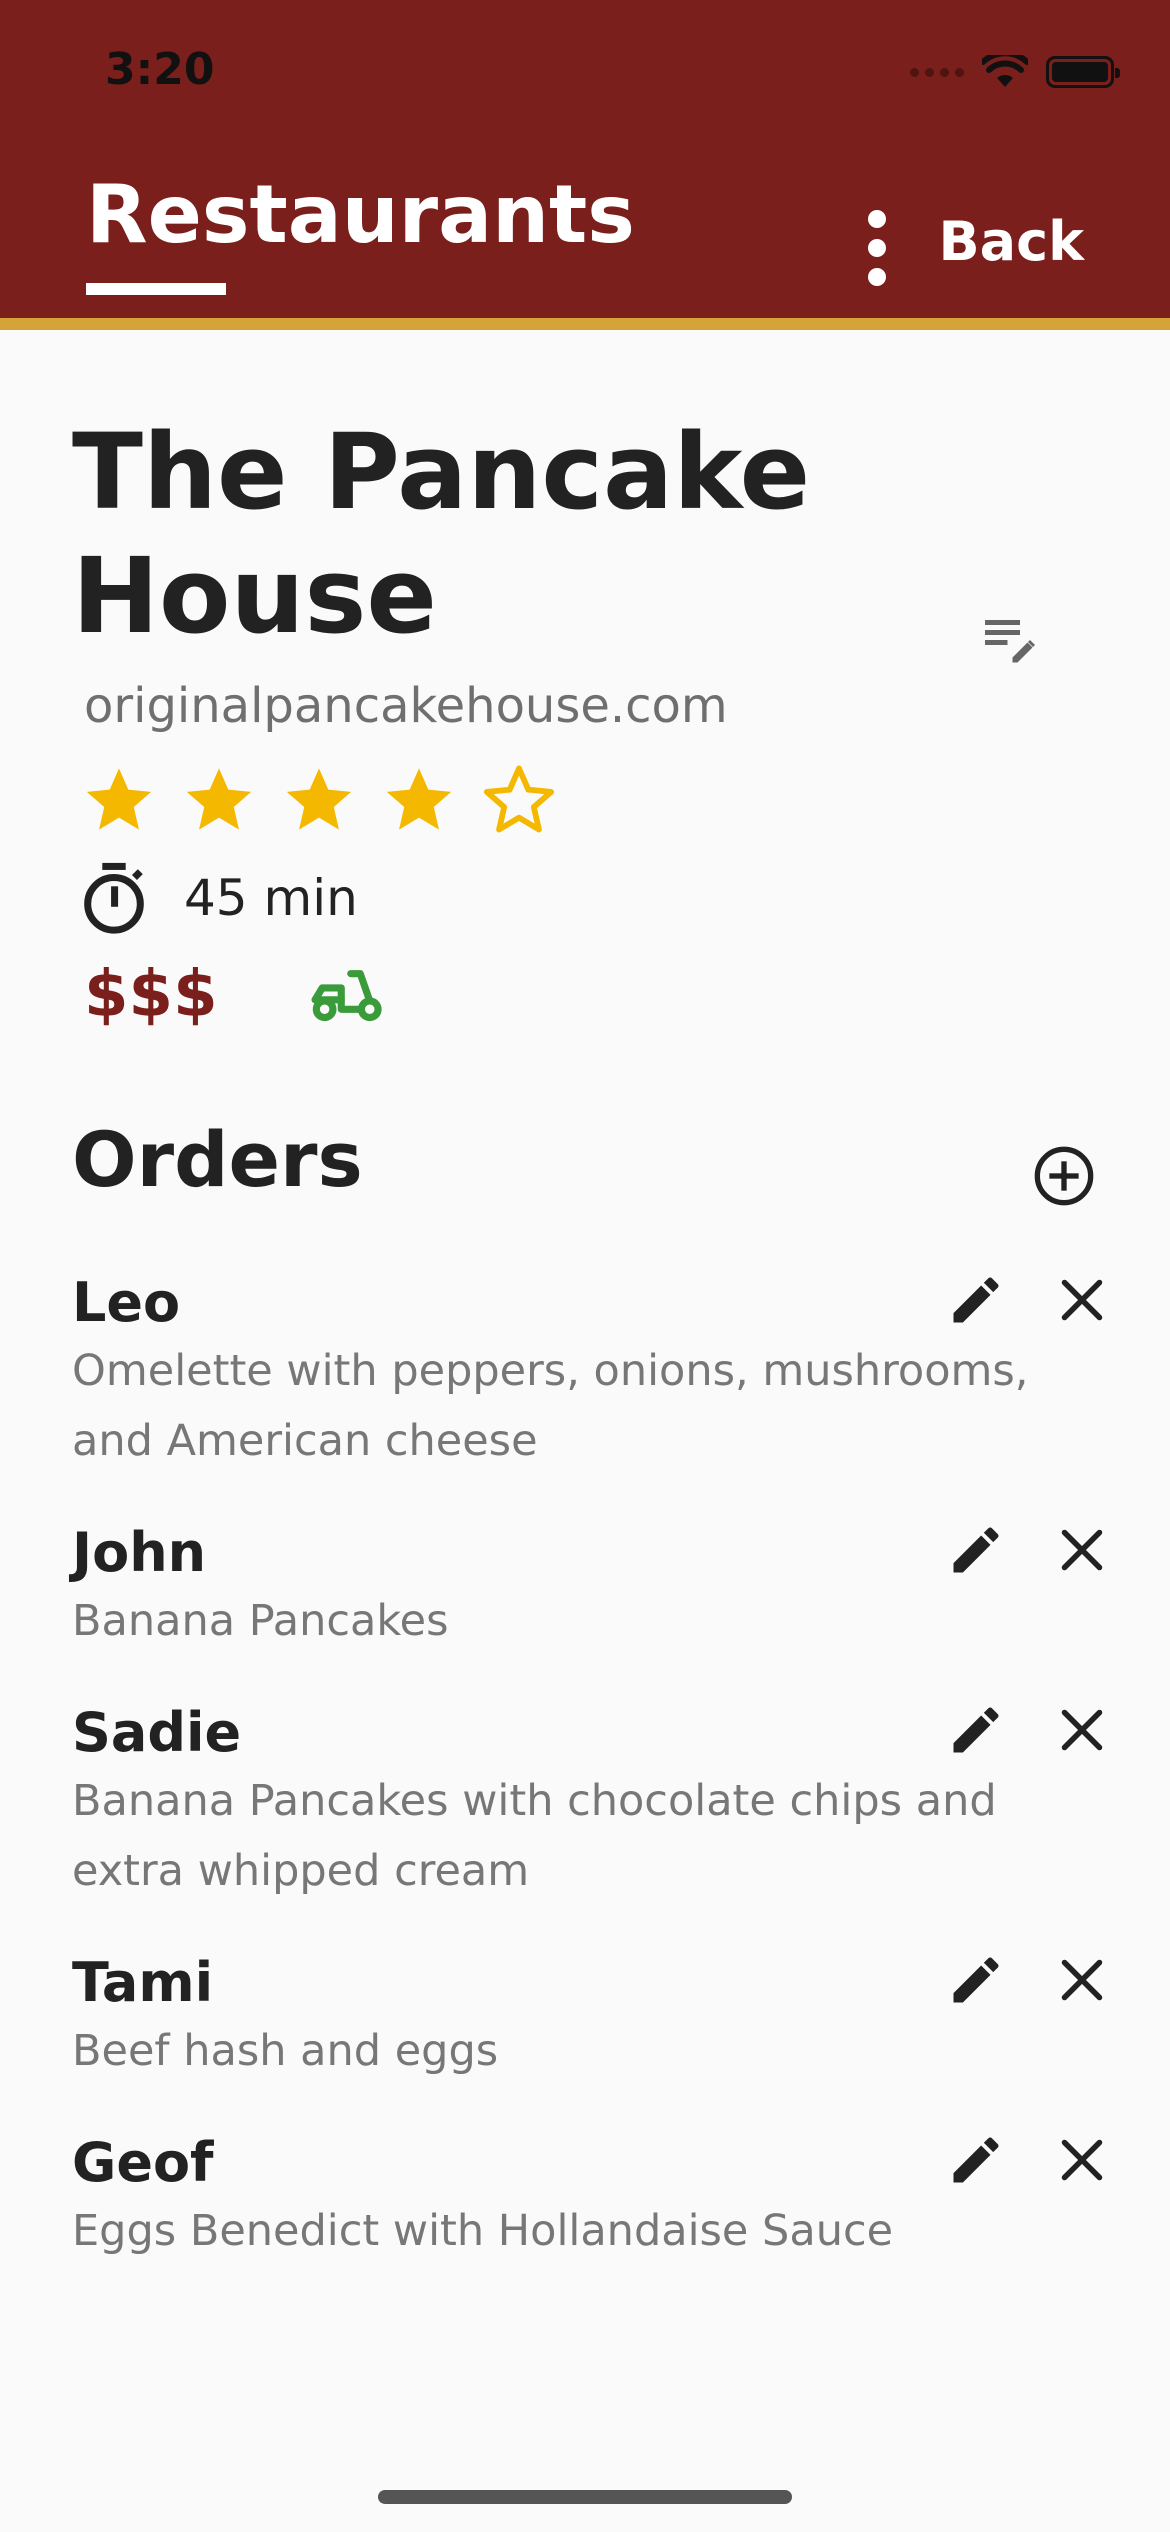 The image size is (1170, 2532). I want to click on delivery-scooter-icon, so click(346, 996).